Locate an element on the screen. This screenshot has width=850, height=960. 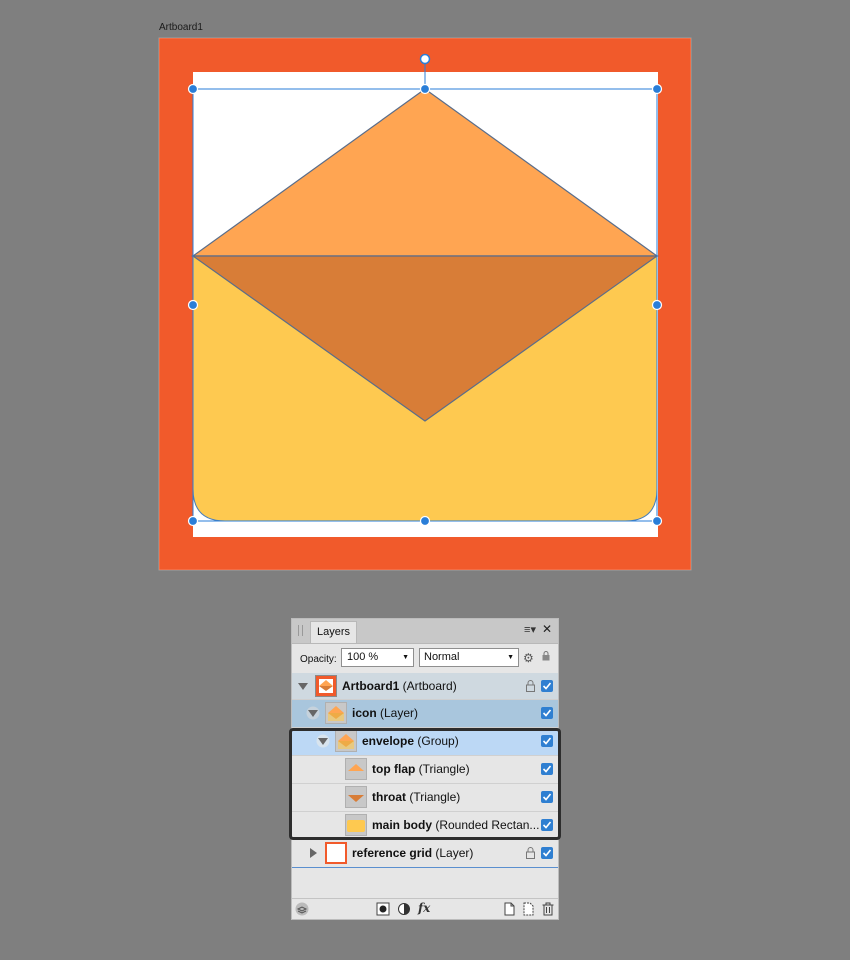
layer-name: icon (Layer) is located at coordinates (385, 713).